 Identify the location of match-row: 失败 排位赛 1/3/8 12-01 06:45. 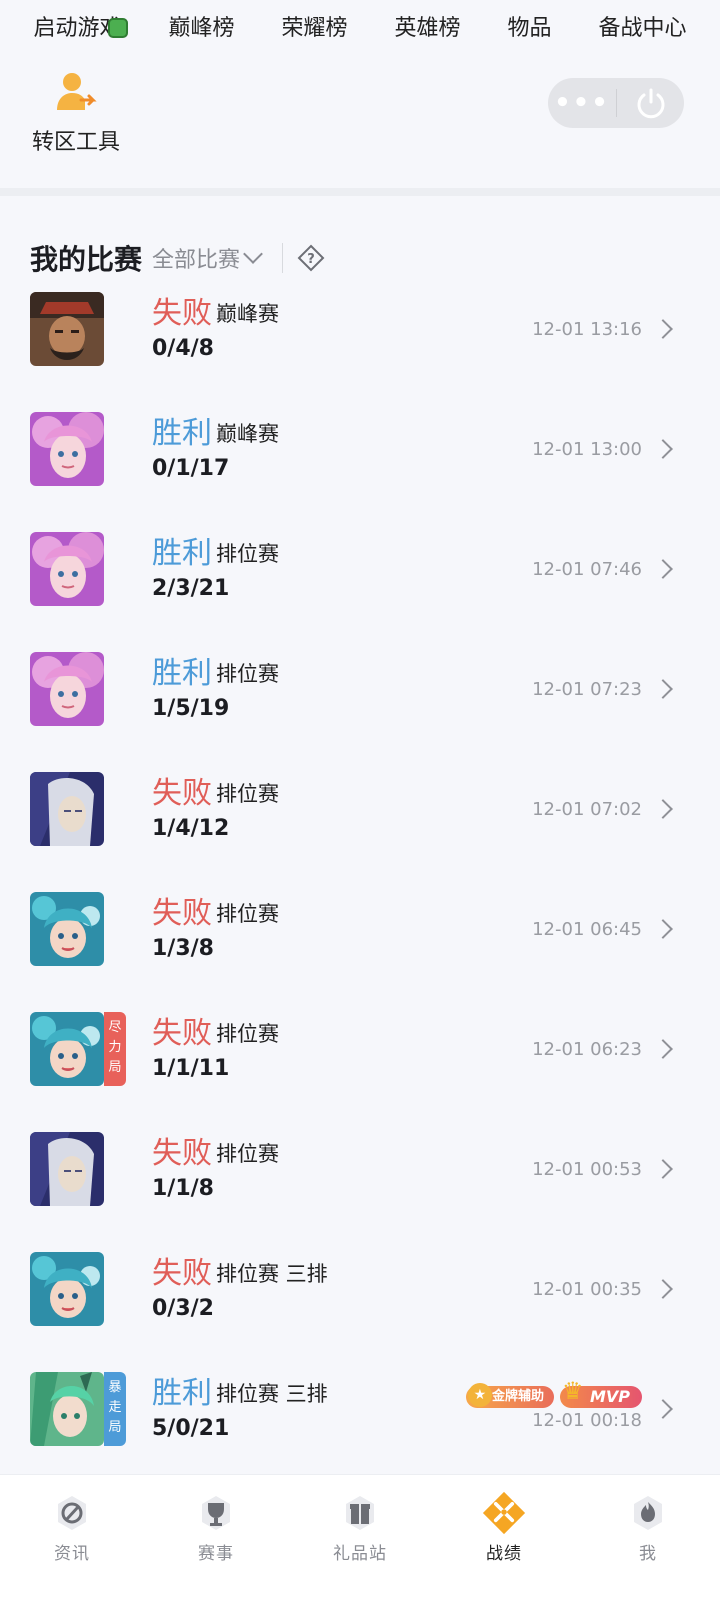
(360, 952).